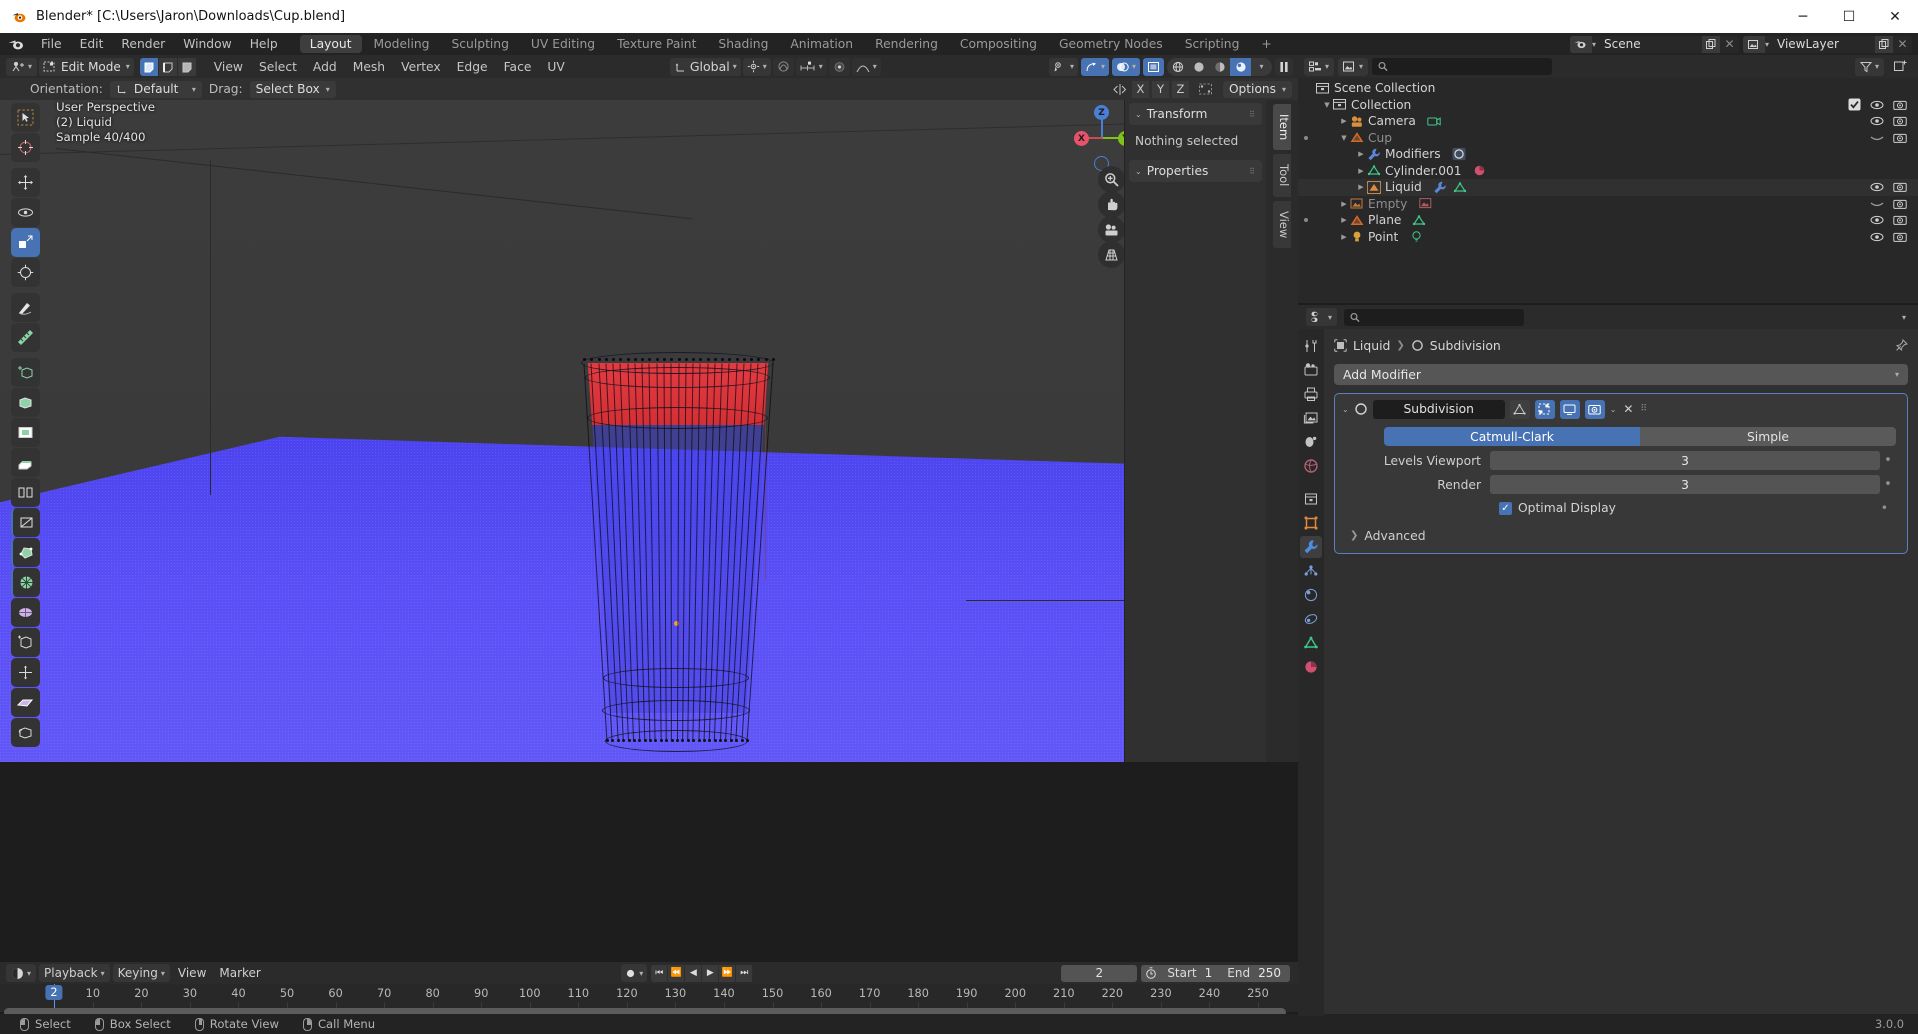 This screenshot has width=1918, height=1034. I want to click on modifier-realtime-display-toggle, so click(1569, 409).